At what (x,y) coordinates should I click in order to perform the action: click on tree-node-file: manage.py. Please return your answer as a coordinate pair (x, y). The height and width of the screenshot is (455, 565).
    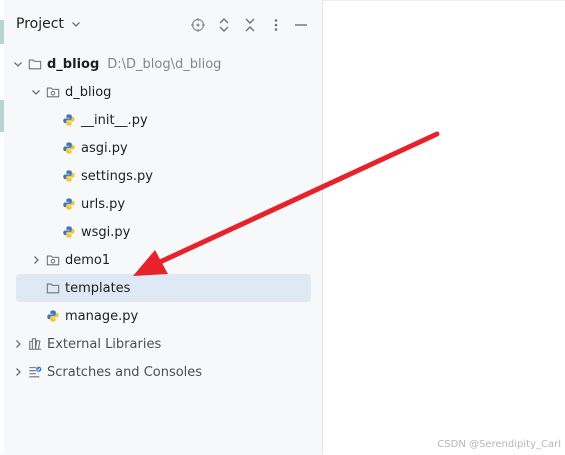
    Looking at the image, I should click on (92, 316).